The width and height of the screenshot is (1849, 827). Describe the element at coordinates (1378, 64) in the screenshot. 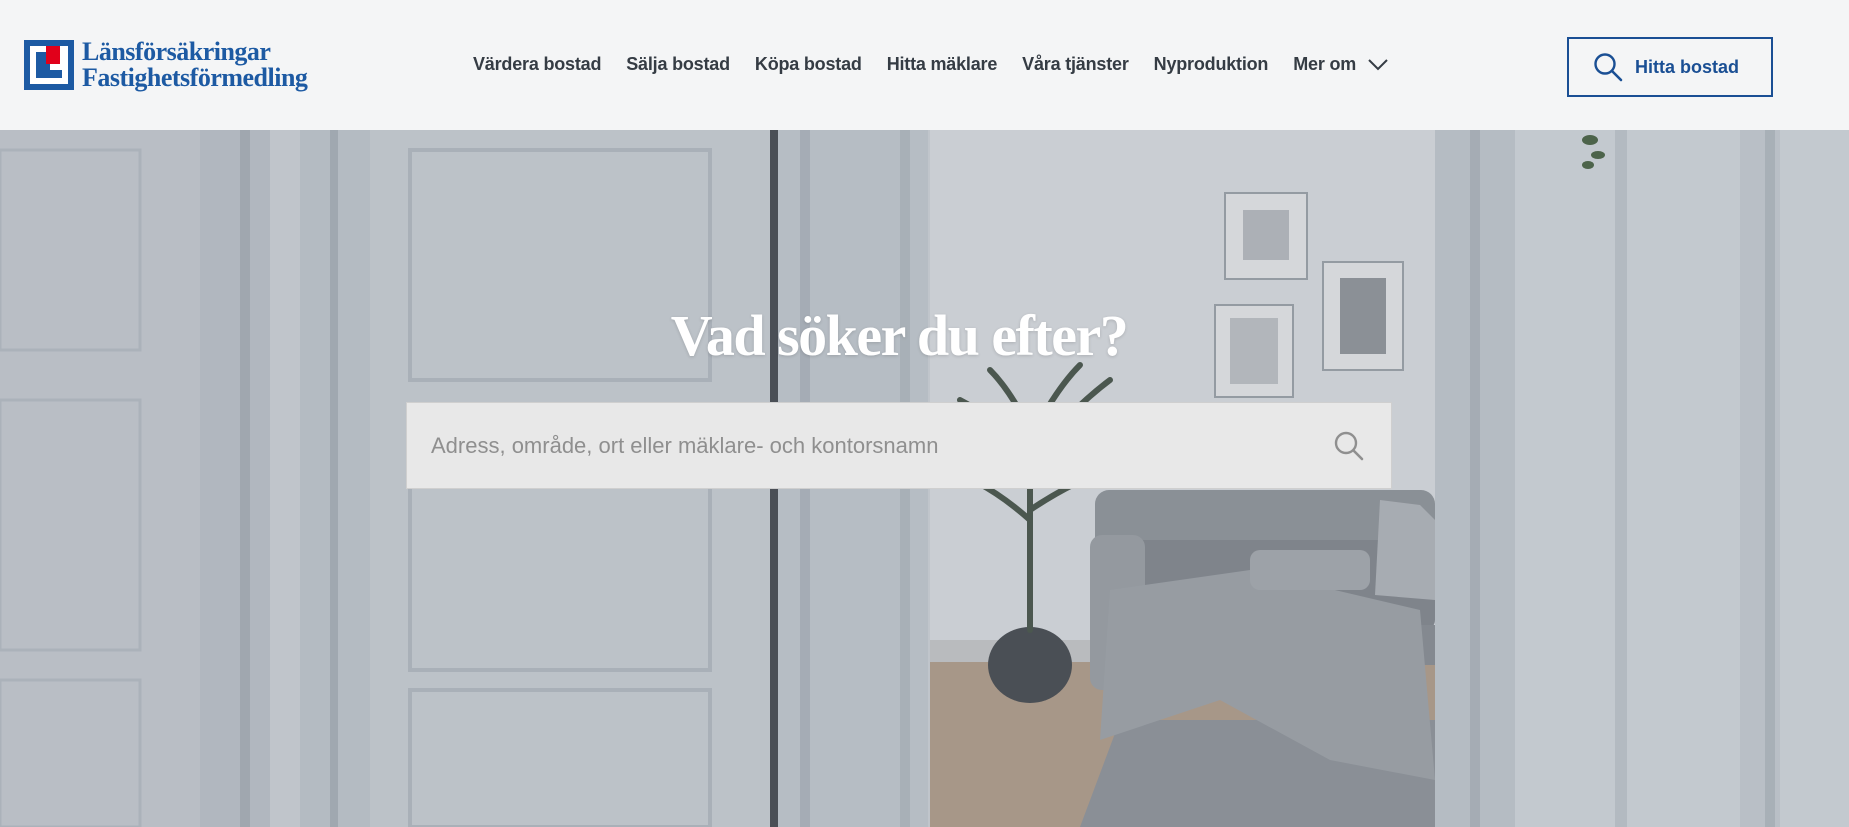

I see `chevron-down-icon` at that location.